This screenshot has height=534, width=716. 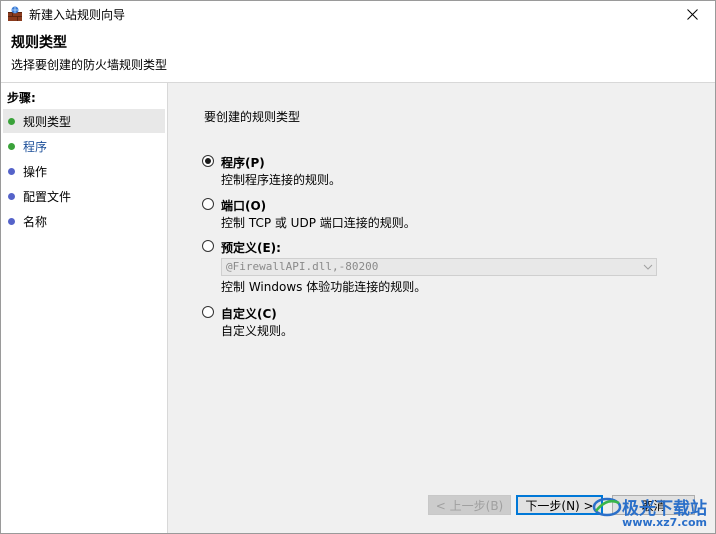 What do you see at coordinates (559, 505) in the screenshot?
I see `next-button: 下一步(N) >` at bounding box center [559, 505].